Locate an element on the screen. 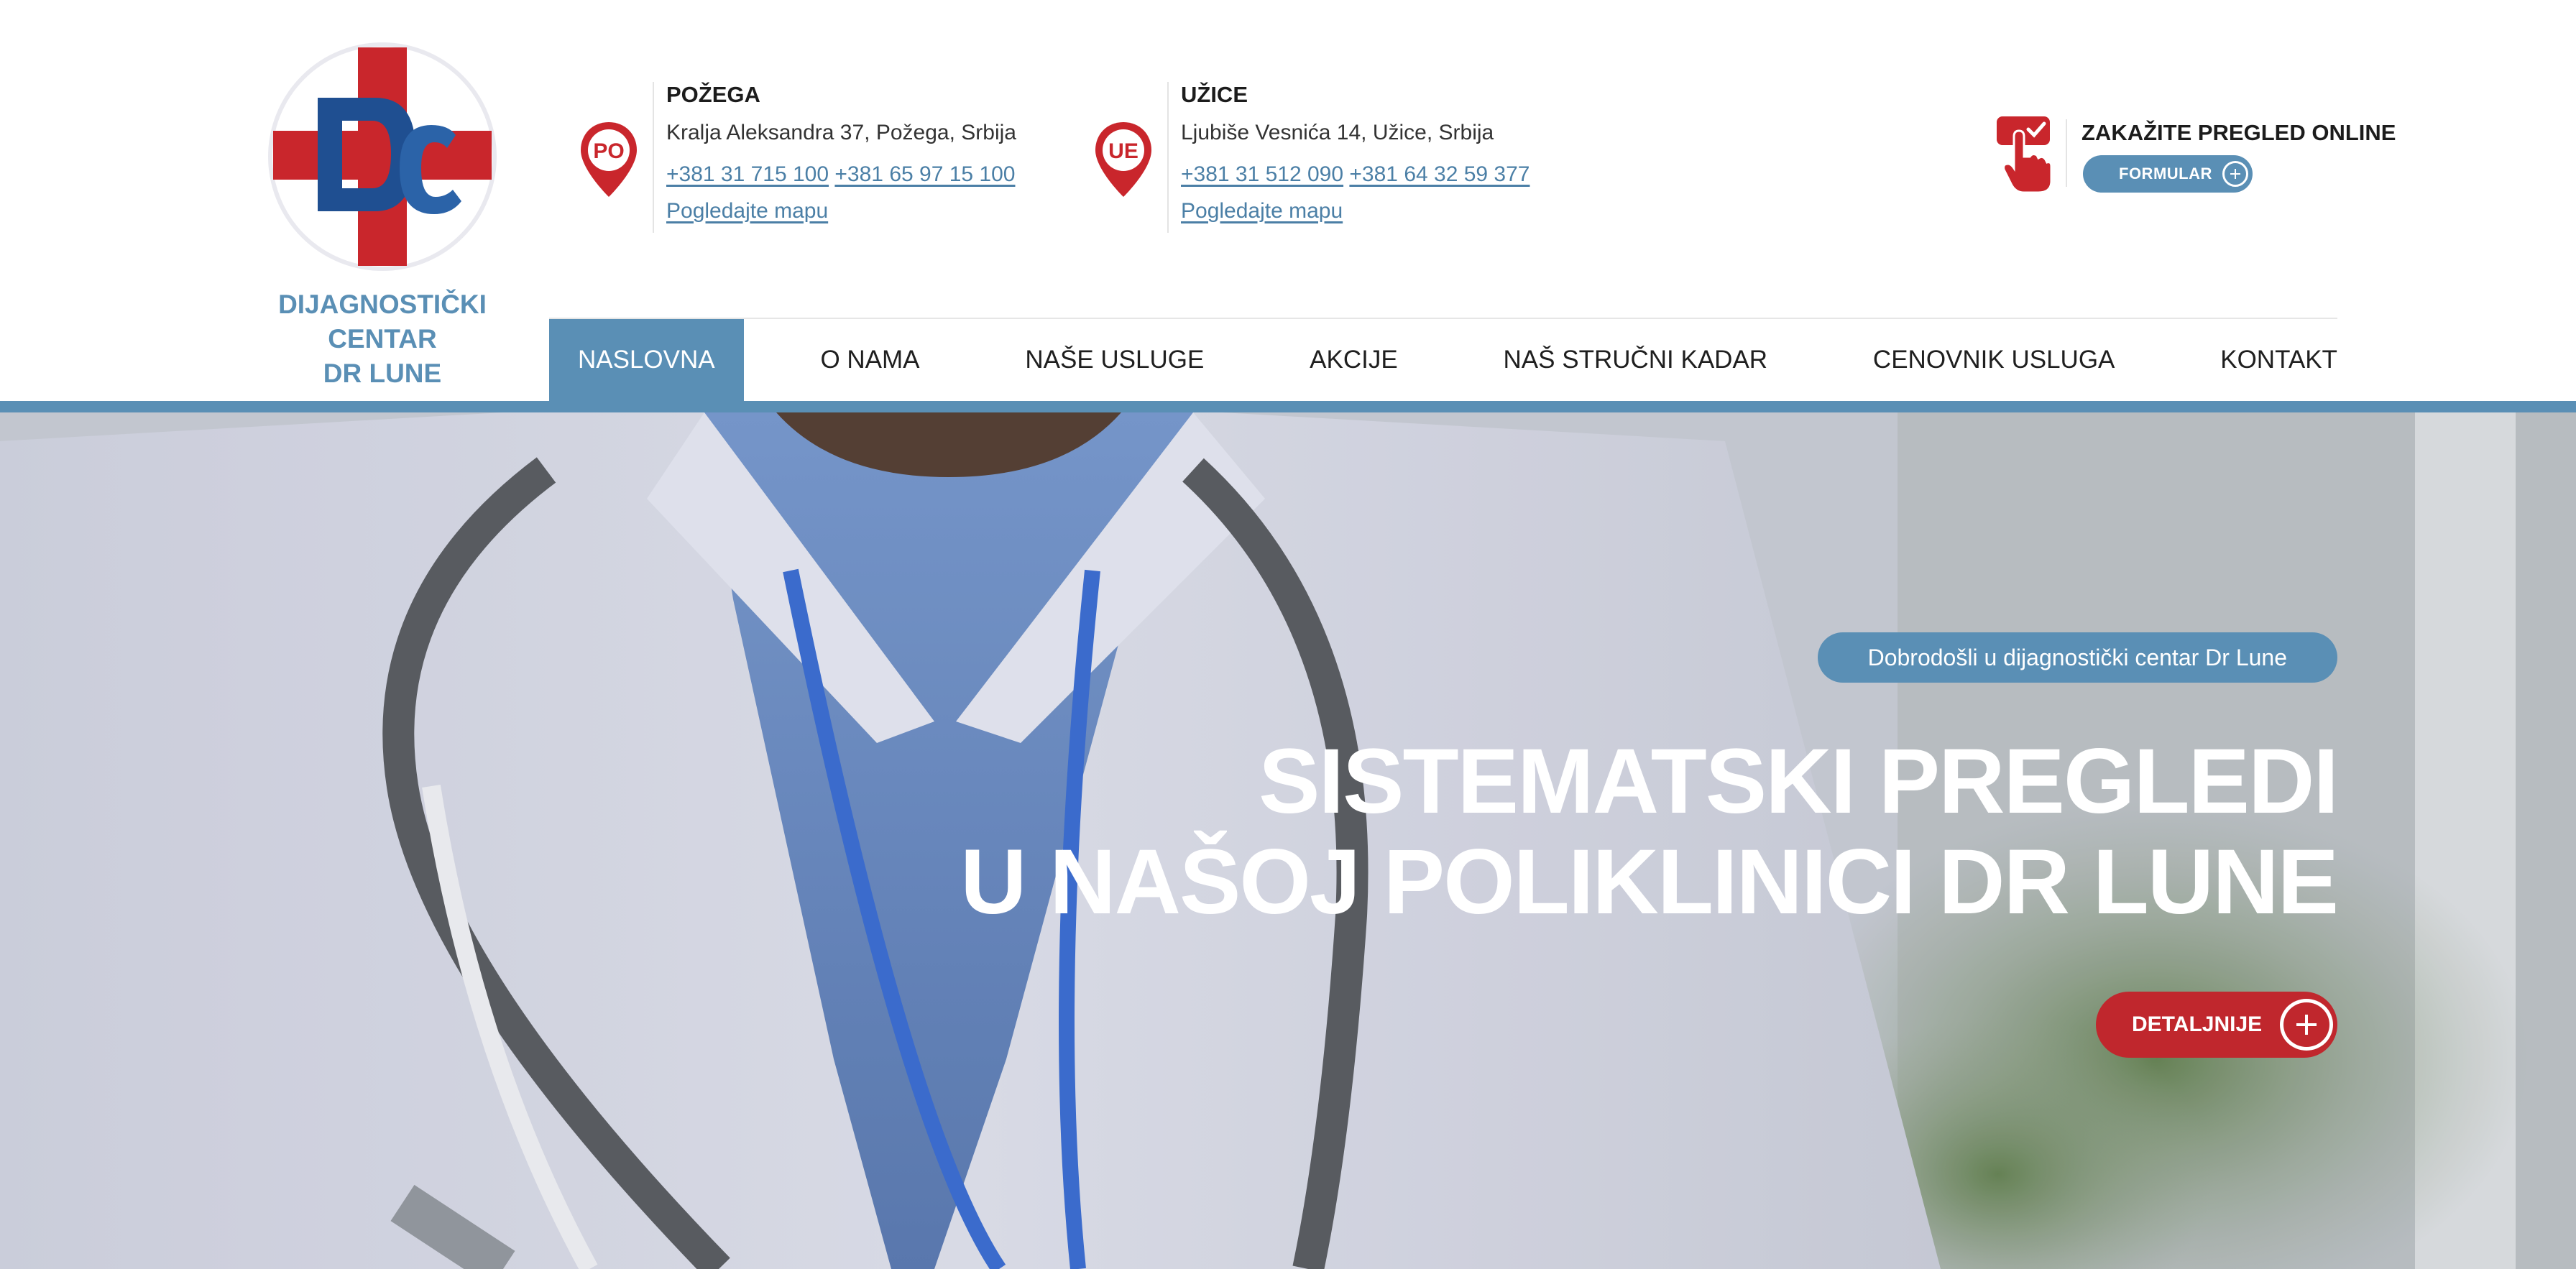 This screenshot has height=1269, width=2576. location-address: Ljubiše Vesnića 14, Užice, Srbija is located at coordinates (1337, 132).